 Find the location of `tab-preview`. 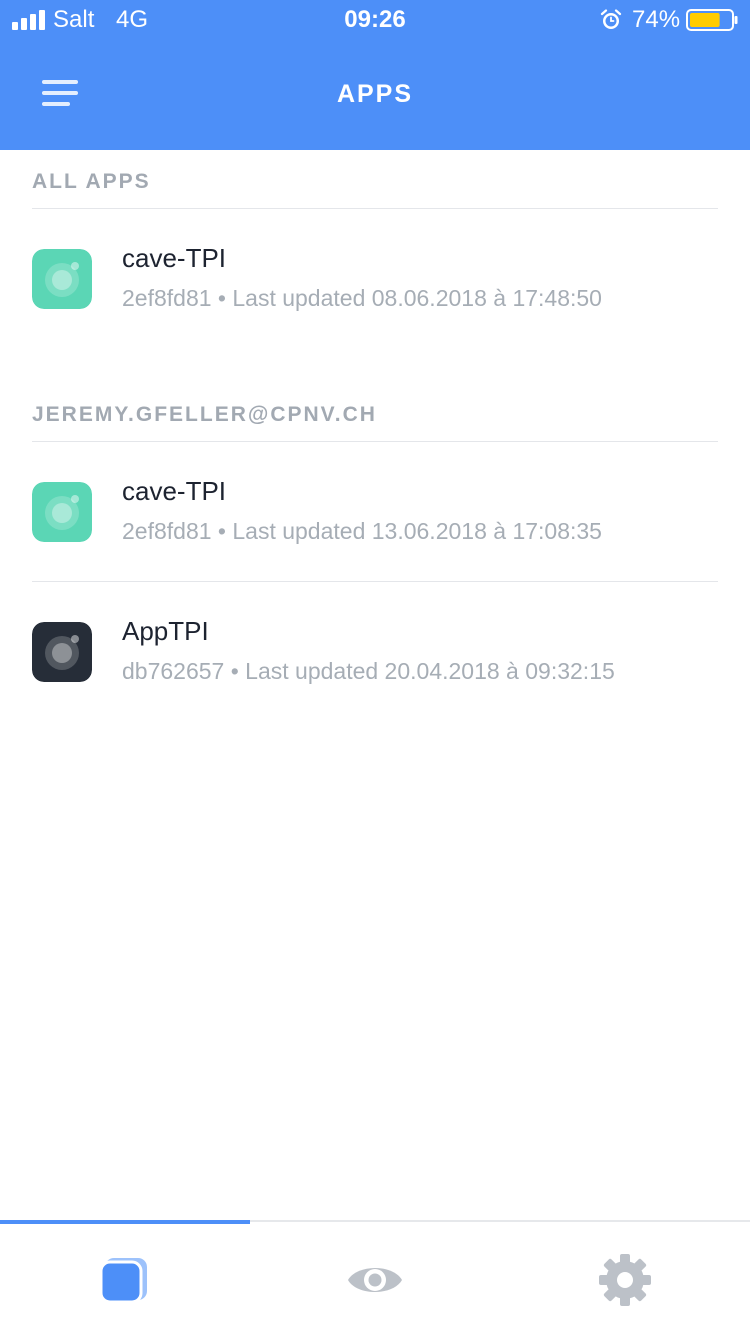

tab-preview is located at coordinates (375, 1278).